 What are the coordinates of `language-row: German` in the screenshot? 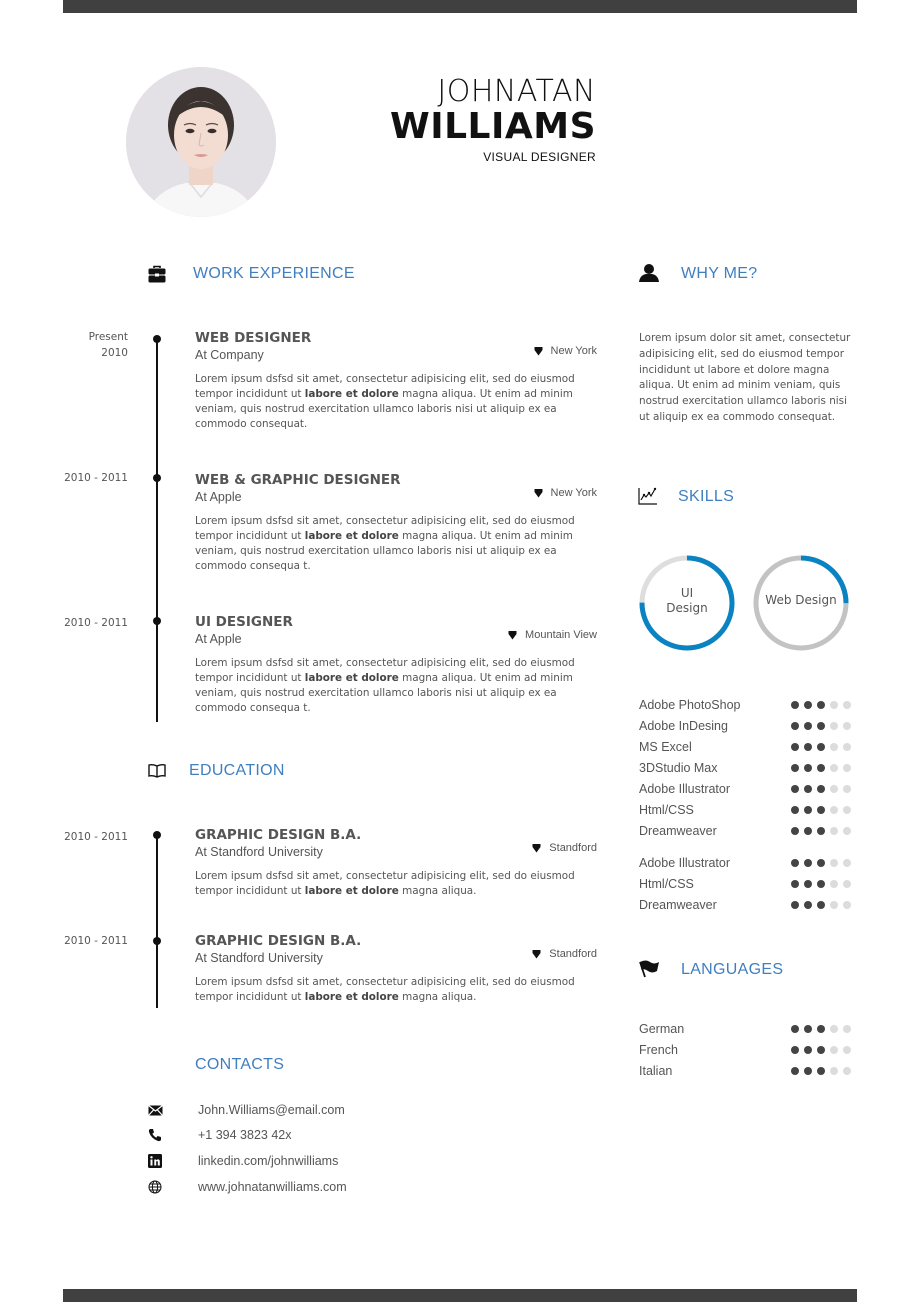 It's located at (745, 1029).